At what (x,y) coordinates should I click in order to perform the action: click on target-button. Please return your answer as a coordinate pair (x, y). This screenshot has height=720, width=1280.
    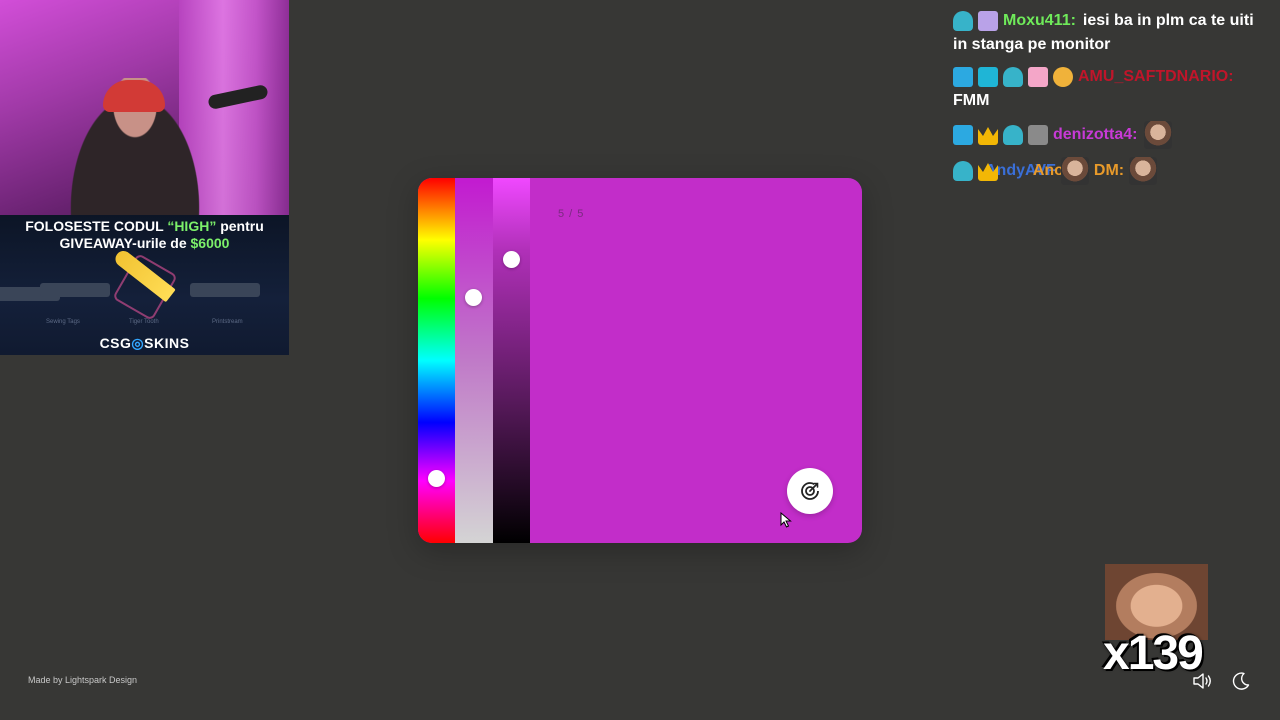
    Looking at the image, I should click on (810, 491).